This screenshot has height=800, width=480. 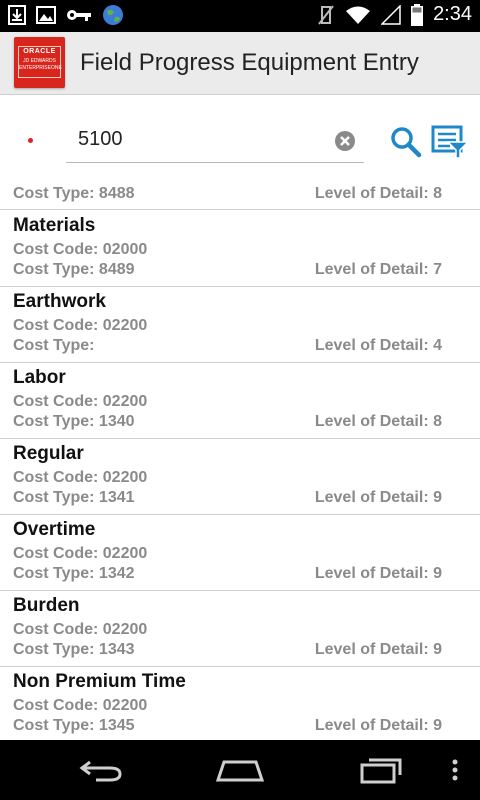 I want to click on status-icons-right: 2:34, so click(x=394, y=14).